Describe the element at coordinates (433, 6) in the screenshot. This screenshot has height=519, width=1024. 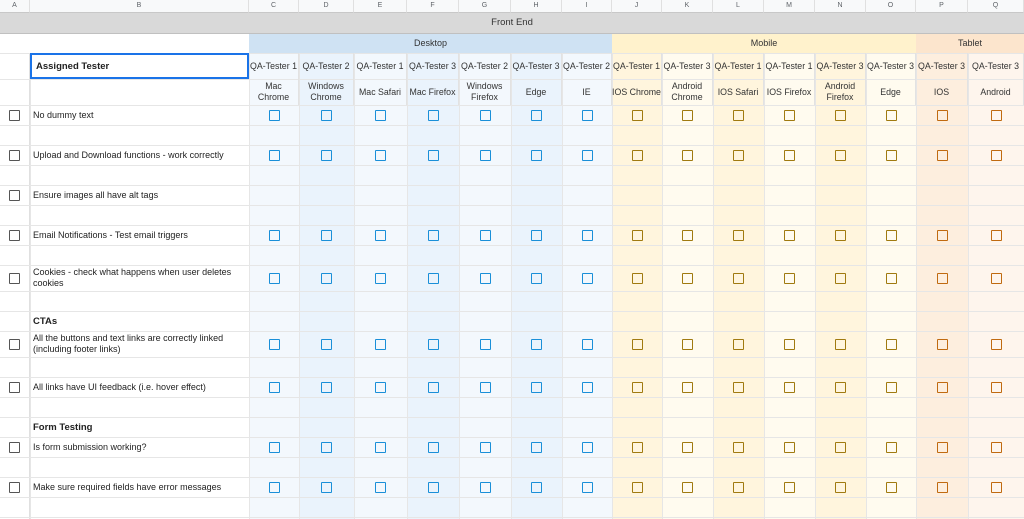
I see `column-header-f: F` at that location.